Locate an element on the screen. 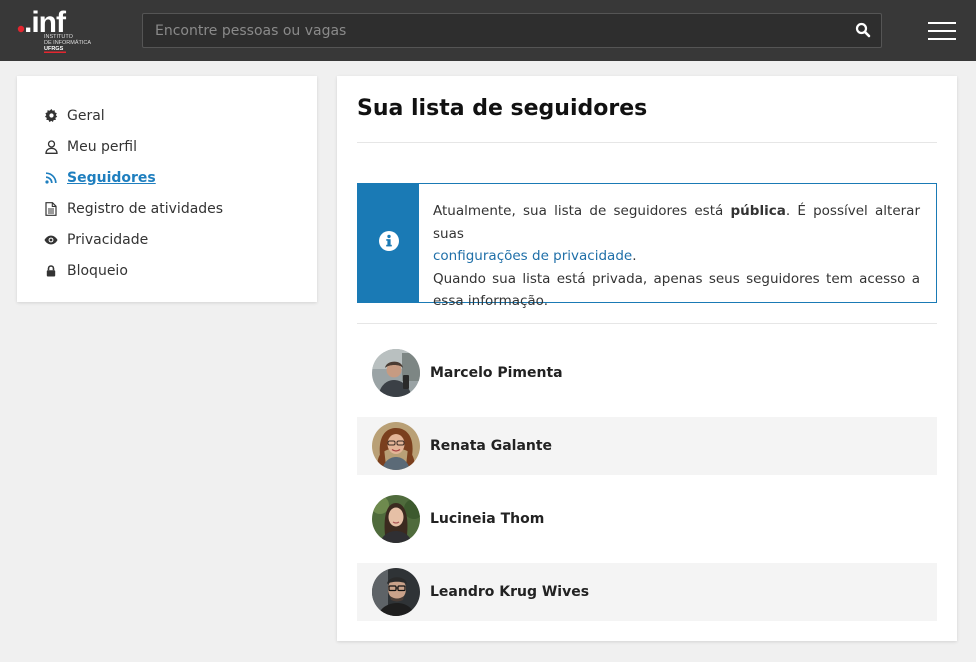 The width and height of the screenshot is (976, 662). visibility-status: pública is located at coordinates (758, 211).